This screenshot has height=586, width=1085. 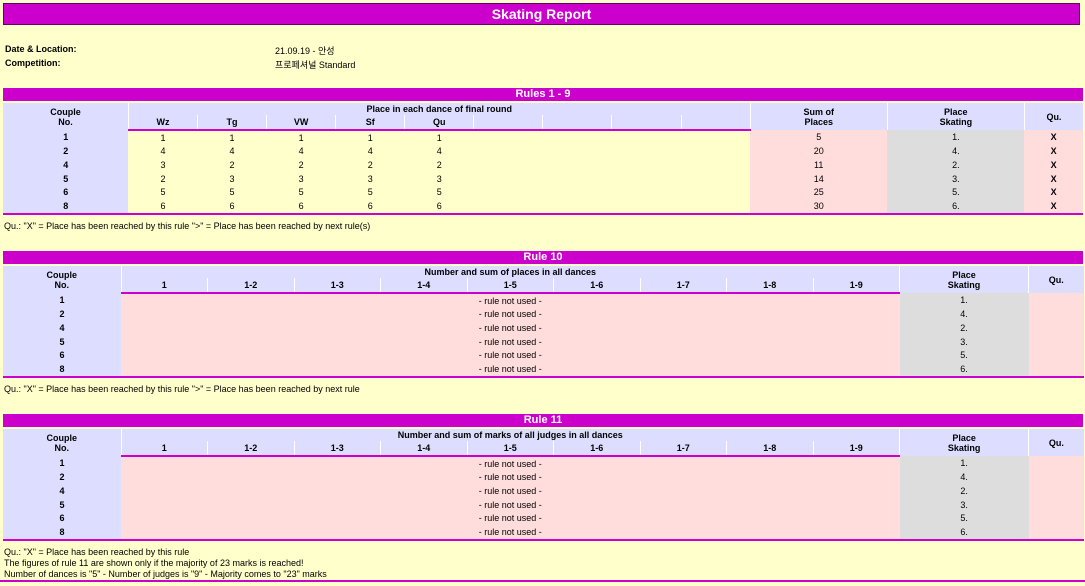 I want to click on table-row: 2 4 4 4 4 4 20 4. X, so click(x=543, y=151).